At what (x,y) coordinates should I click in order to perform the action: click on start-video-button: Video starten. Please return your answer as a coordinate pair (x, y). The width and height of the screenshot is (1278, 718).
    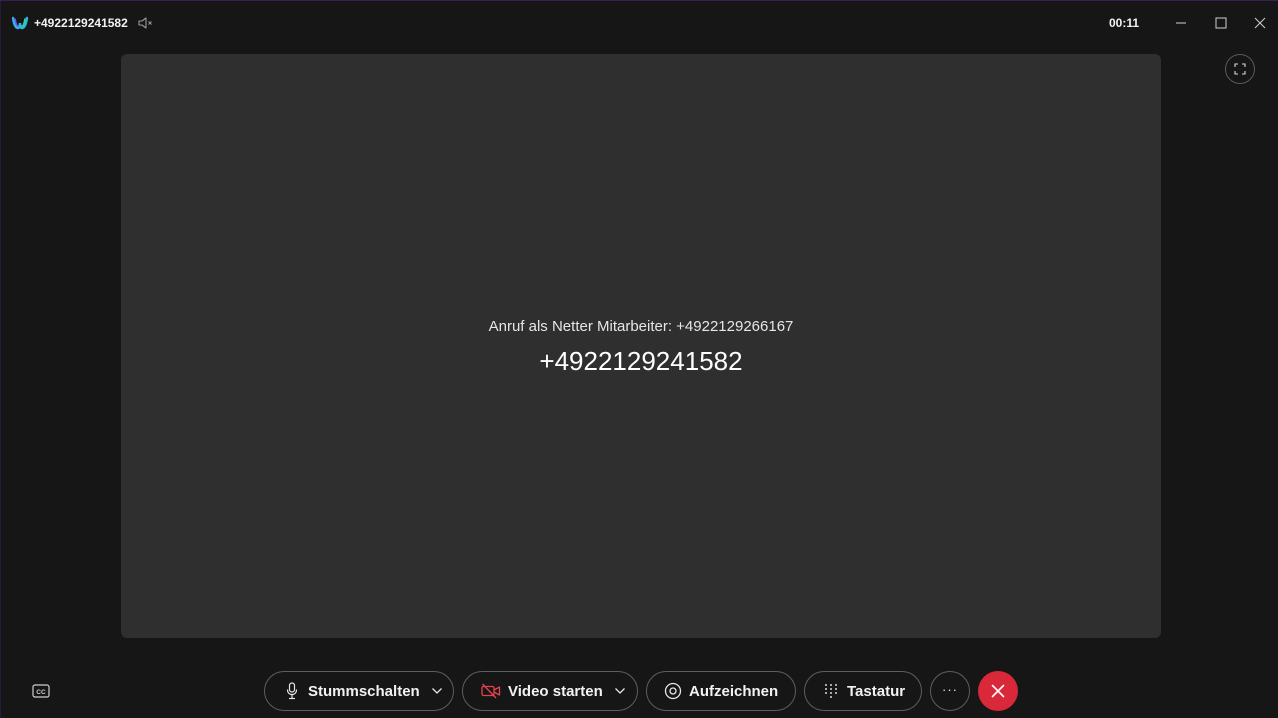
    Looking at the image, I should click on (550, 691).